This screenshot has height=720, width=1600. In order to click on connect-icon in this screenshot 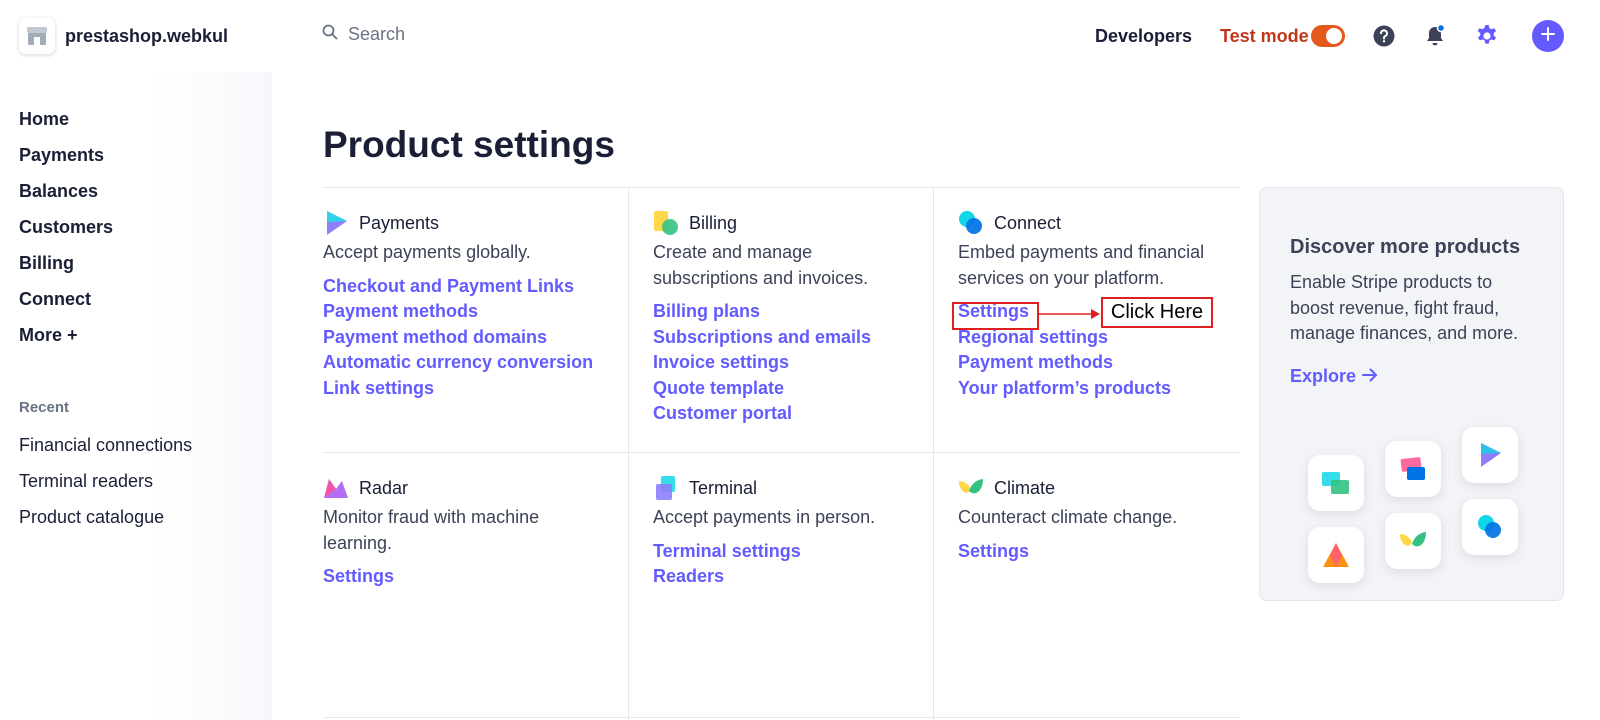, I will do `click(971, 223)`.